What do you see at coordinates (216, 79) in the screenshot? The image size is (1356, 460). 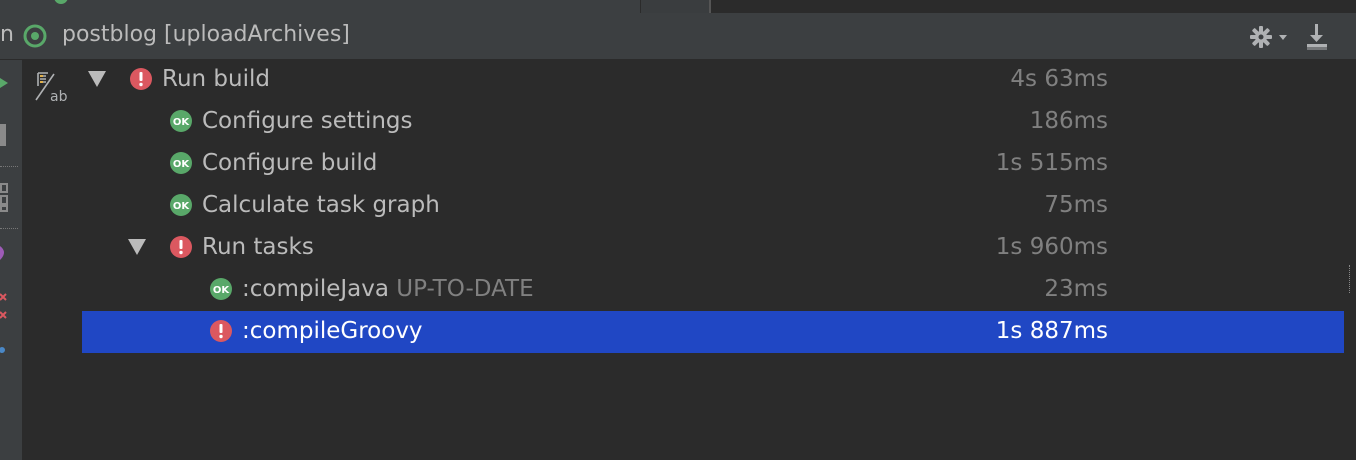 I see `tree-row-label: Run build` at bounding box center [216, 79].